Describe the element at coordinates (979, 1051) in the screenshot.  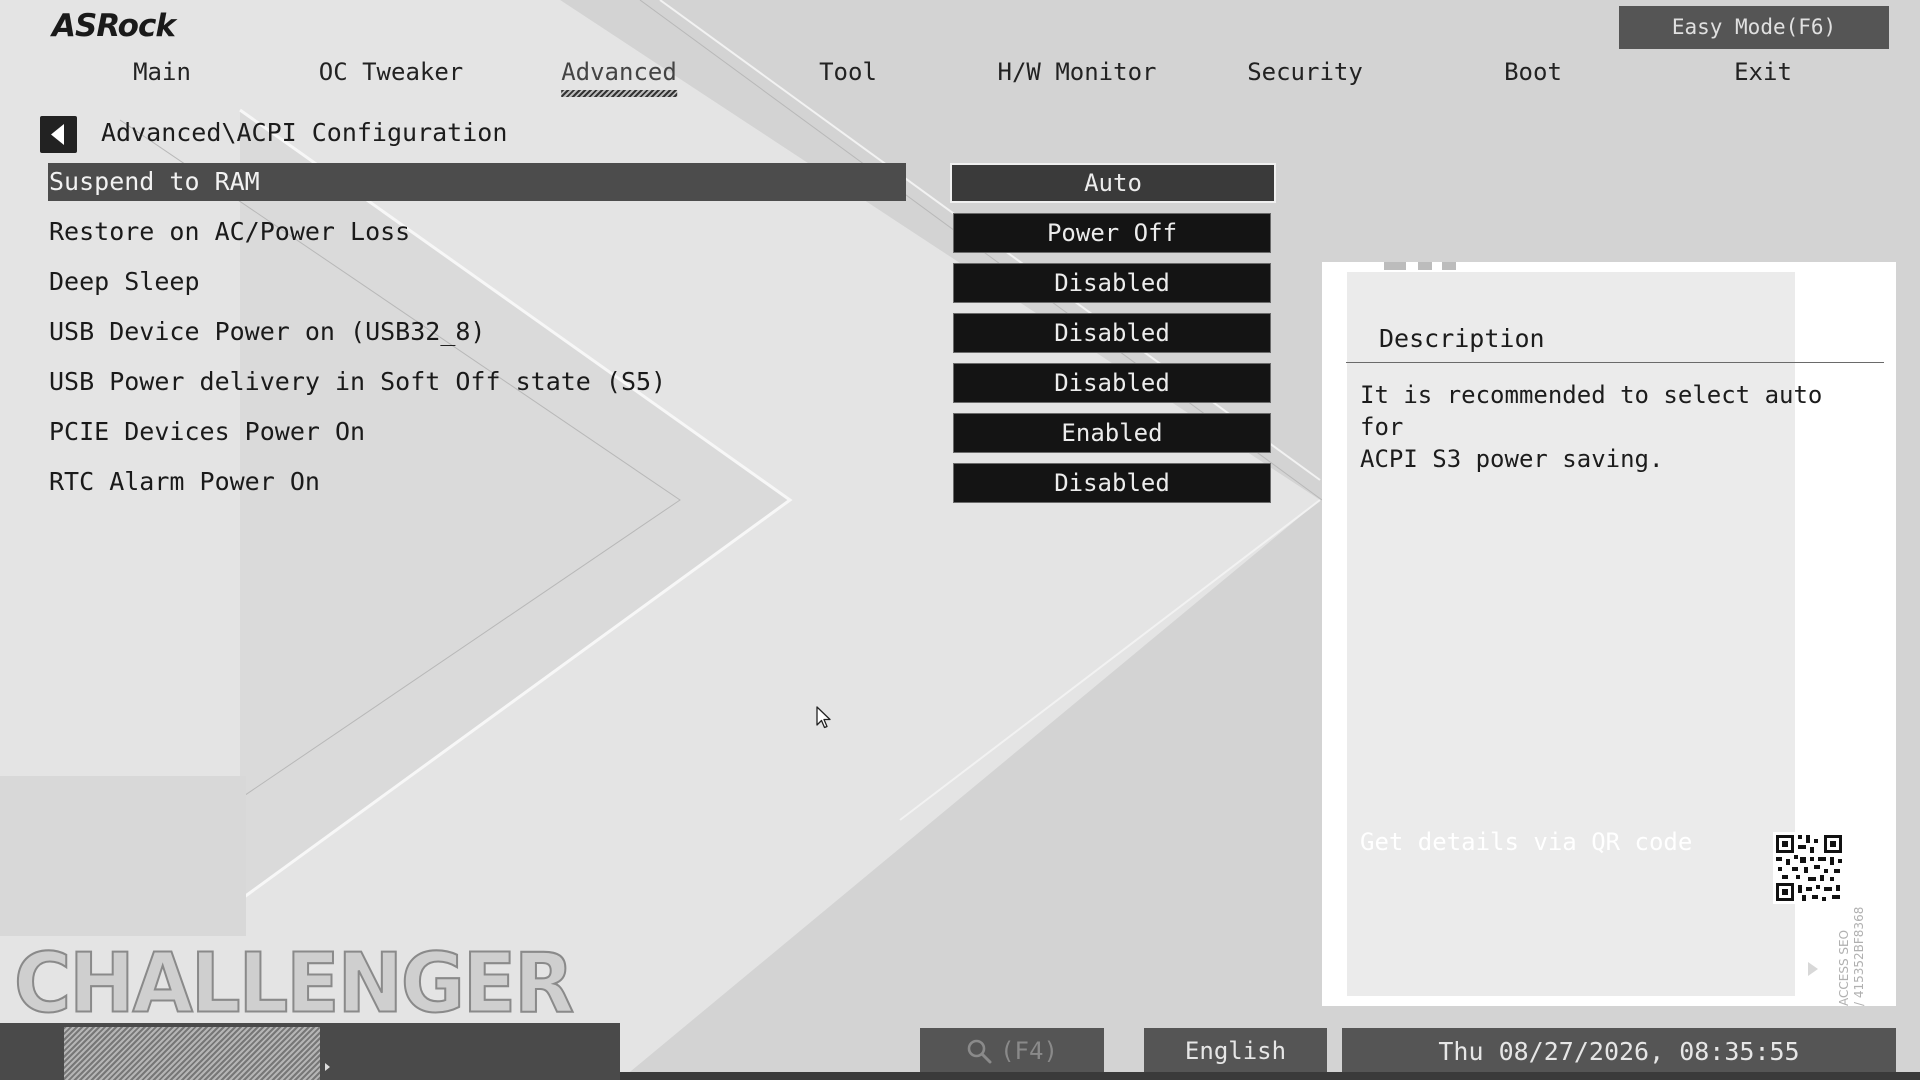
I see `search-icon` at that location.